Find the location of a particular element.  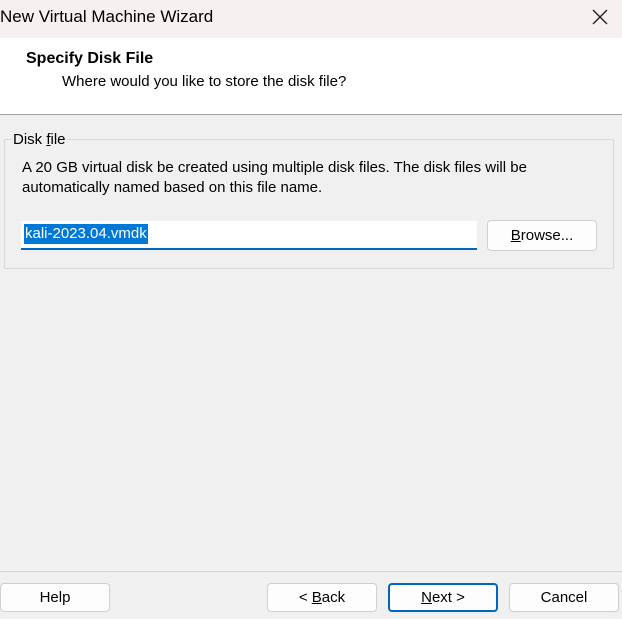

next-button: Next > is located at coordinates (443, 597).